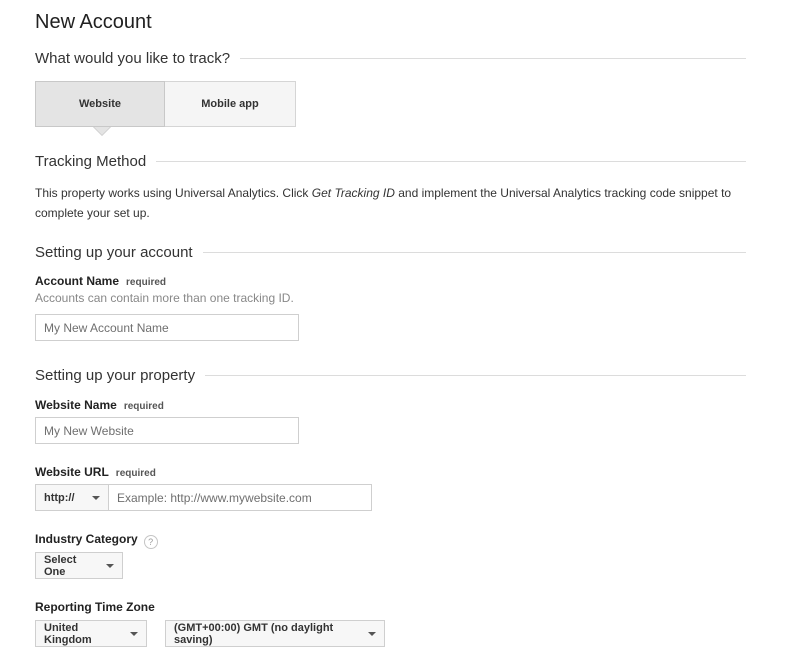 Image resolution: width=800 pixels, height=662 pixels. Describe the element at coordinates (102, 131) in the screenshot. I see `selected-pointer` at that location.